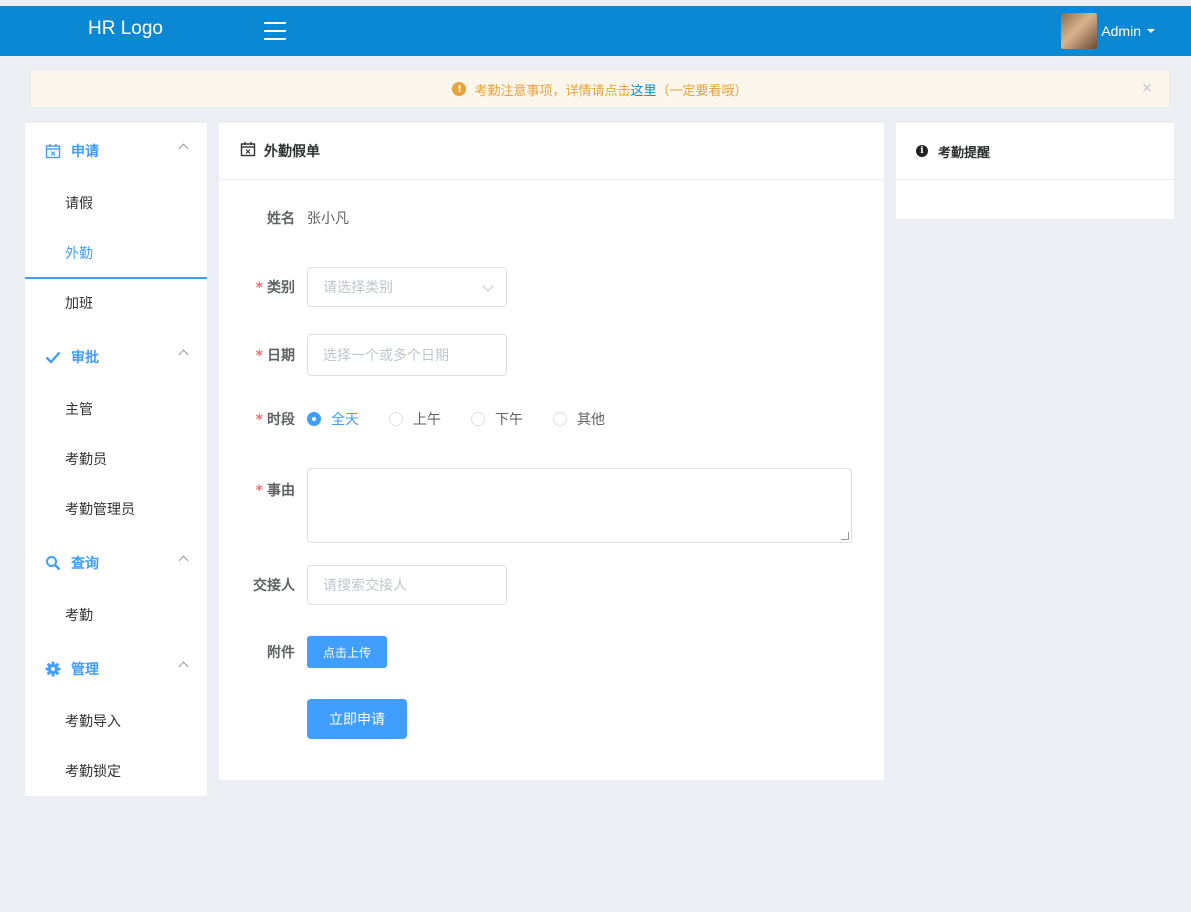 The width and height of the screenshot is (1191, 912). I want to click on radio-other: 其他, so click(579, 419).